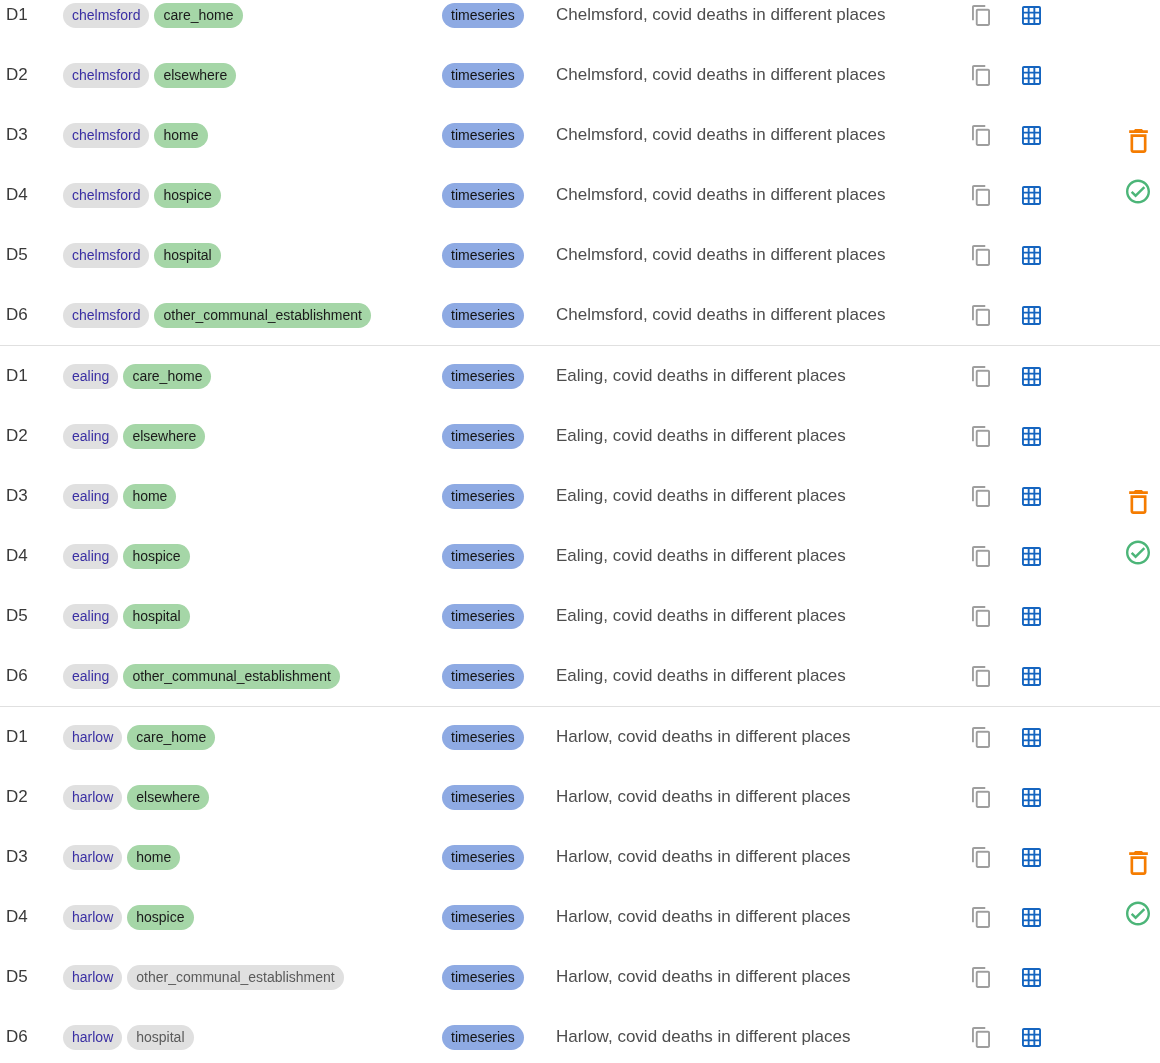  I want to click on row-id: D4, so click(17, 195).